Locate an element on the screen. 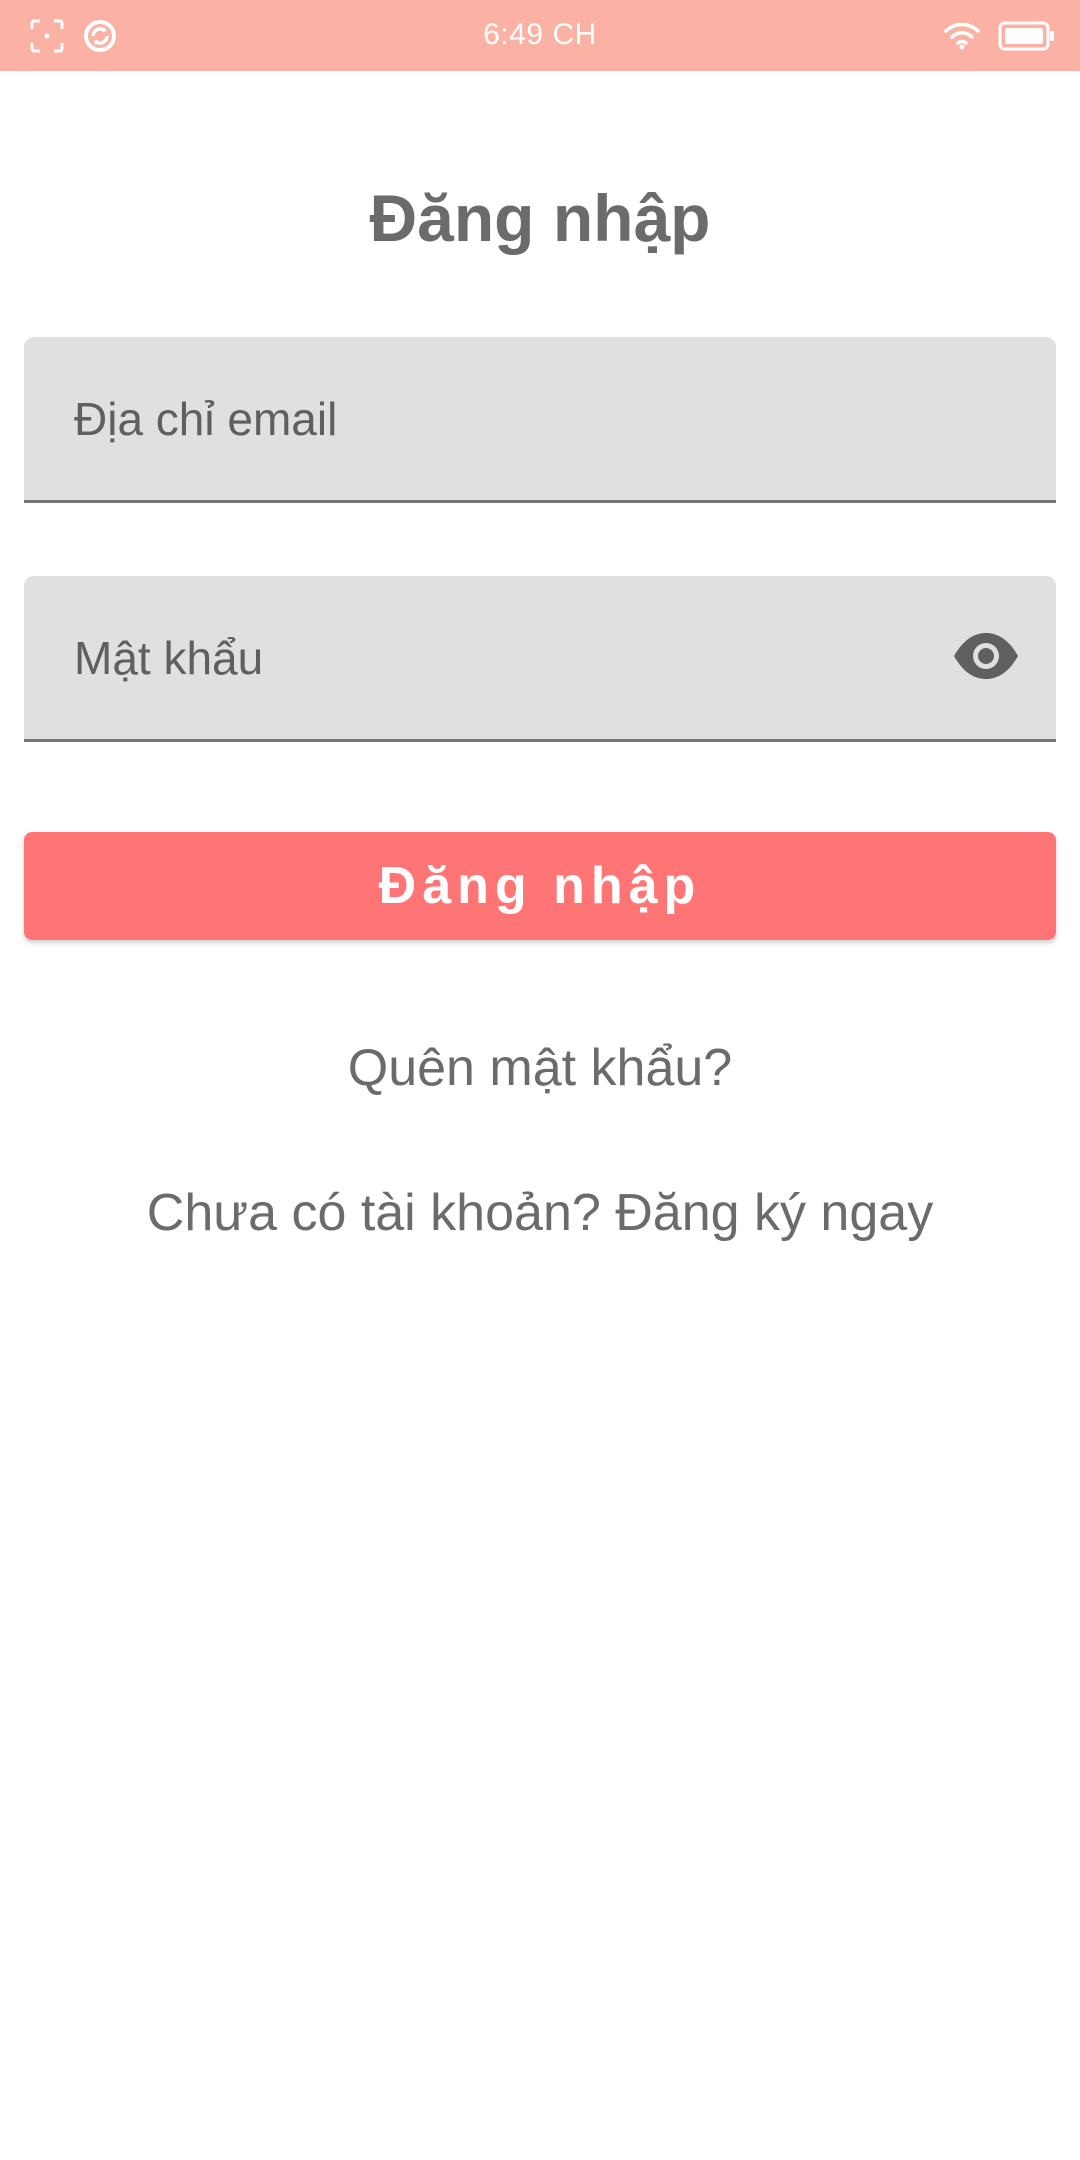  email-field is located at coordinates (540, 420).